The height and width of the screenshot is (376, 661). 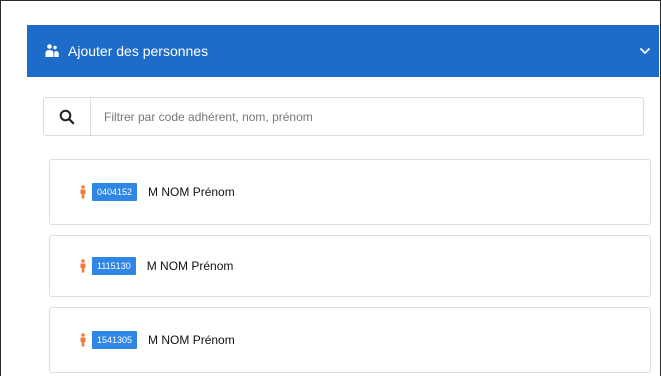 What do you see at coordinates (115, 340) in the screenshot?
I see `member-code-badge: 1541305` at bounding box center [115, 340].